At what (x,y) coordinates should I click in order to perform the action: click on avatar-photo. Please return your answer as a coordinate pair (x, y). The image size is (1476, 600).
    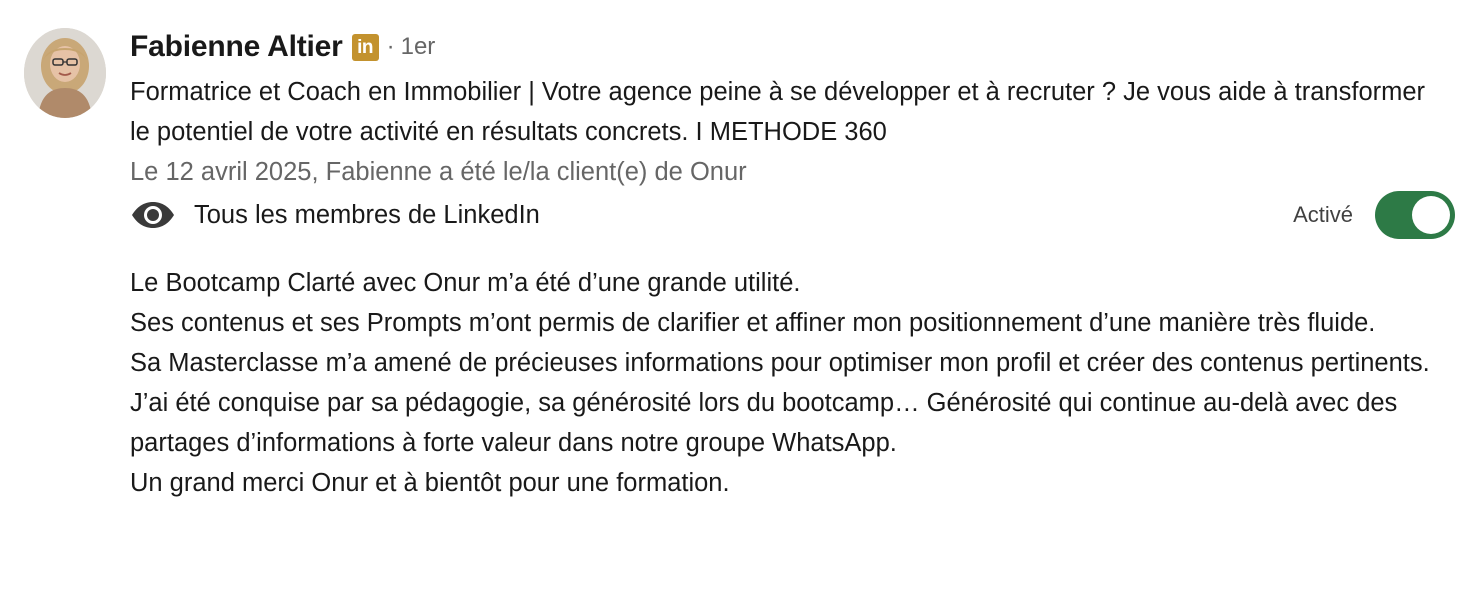
    Looking at the image, I should click on (65, 73).